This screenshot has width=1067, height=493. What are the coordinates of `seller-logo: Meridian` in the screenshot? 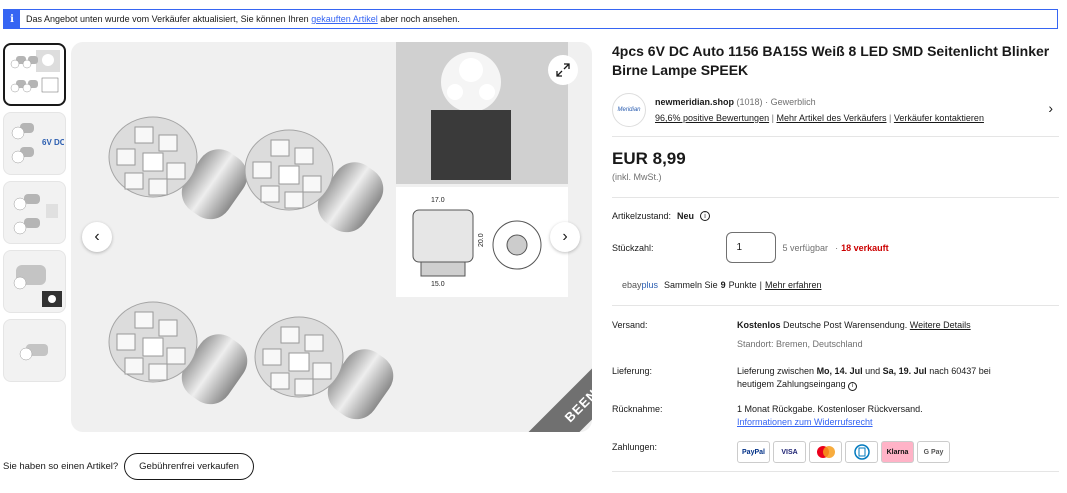 It's located at (629, 110).